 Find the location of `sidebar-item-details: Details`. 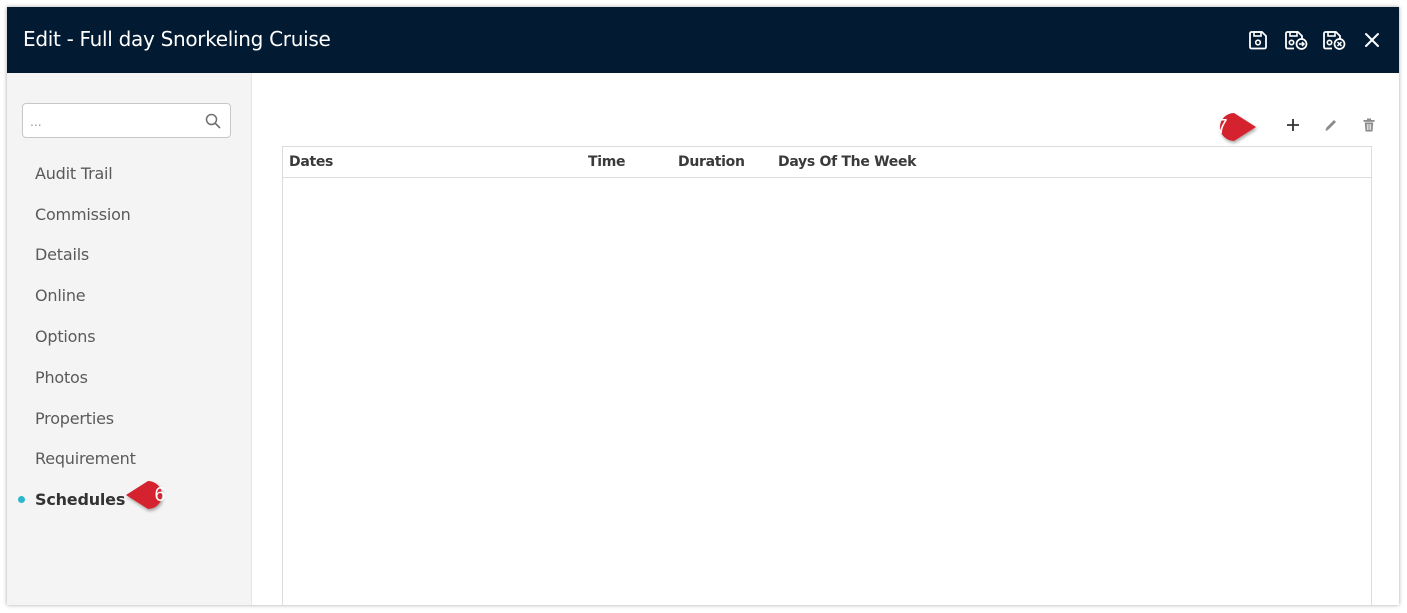

sidebar-item-details: Details is located at coordinates (129, 255).